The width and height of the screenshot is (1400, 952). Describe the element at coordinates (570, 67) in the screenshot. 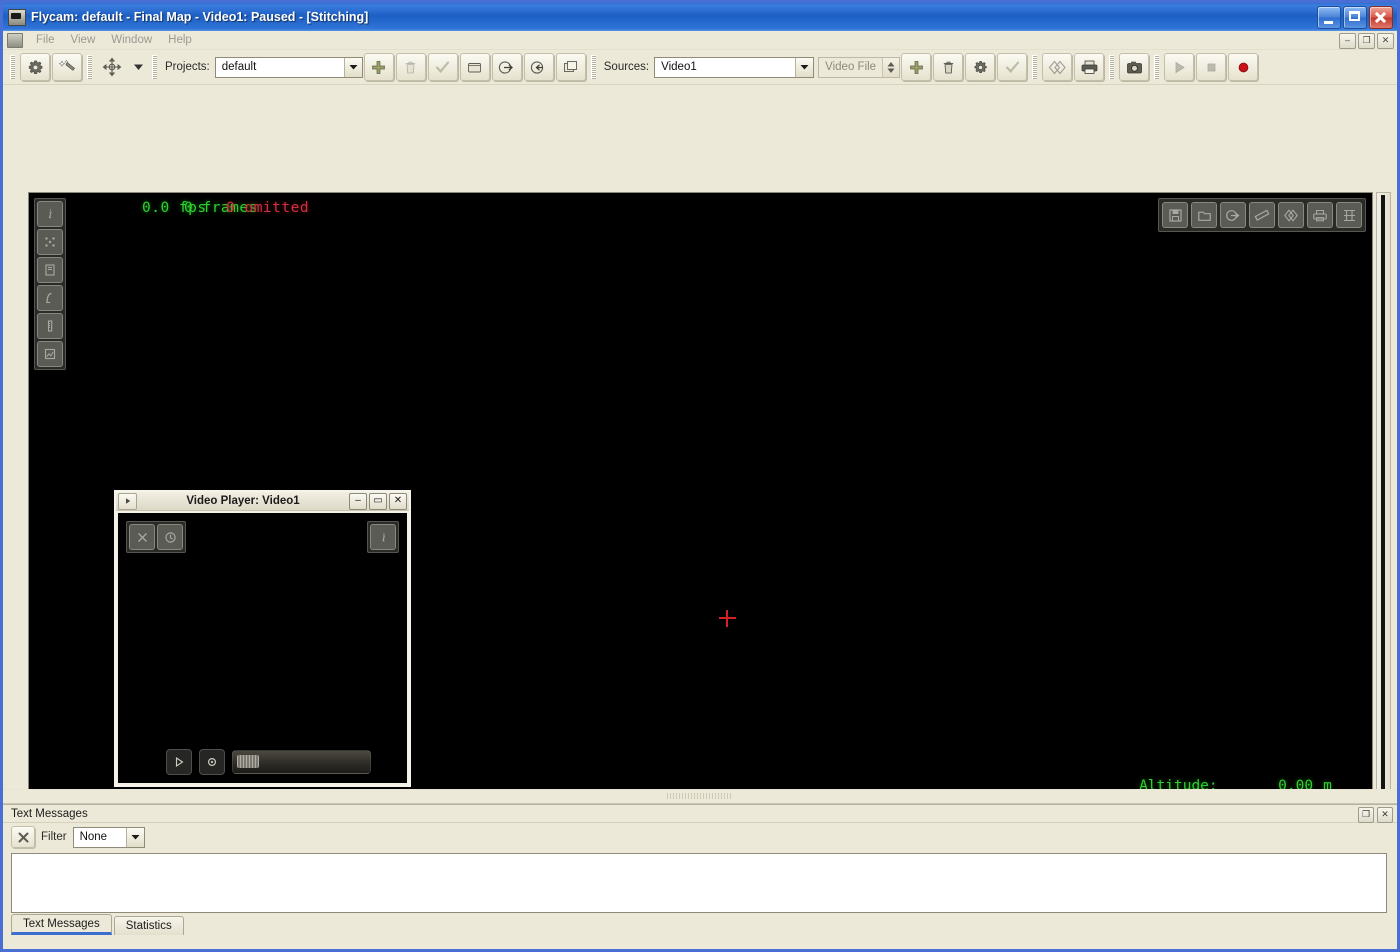

I see `duplicate-project-button` at that location.